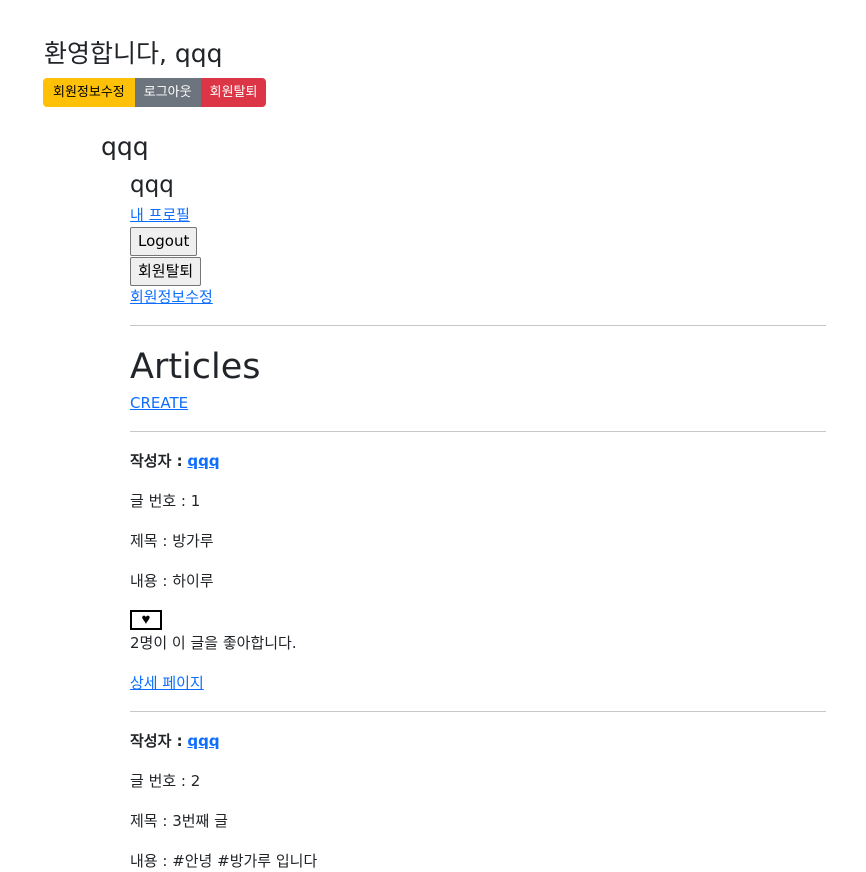 The width and height of the screenshot is (866, 872). Describe the element at coordinates (152, 185) in the screenshot. I see `username-subheading: qqq` at that location.